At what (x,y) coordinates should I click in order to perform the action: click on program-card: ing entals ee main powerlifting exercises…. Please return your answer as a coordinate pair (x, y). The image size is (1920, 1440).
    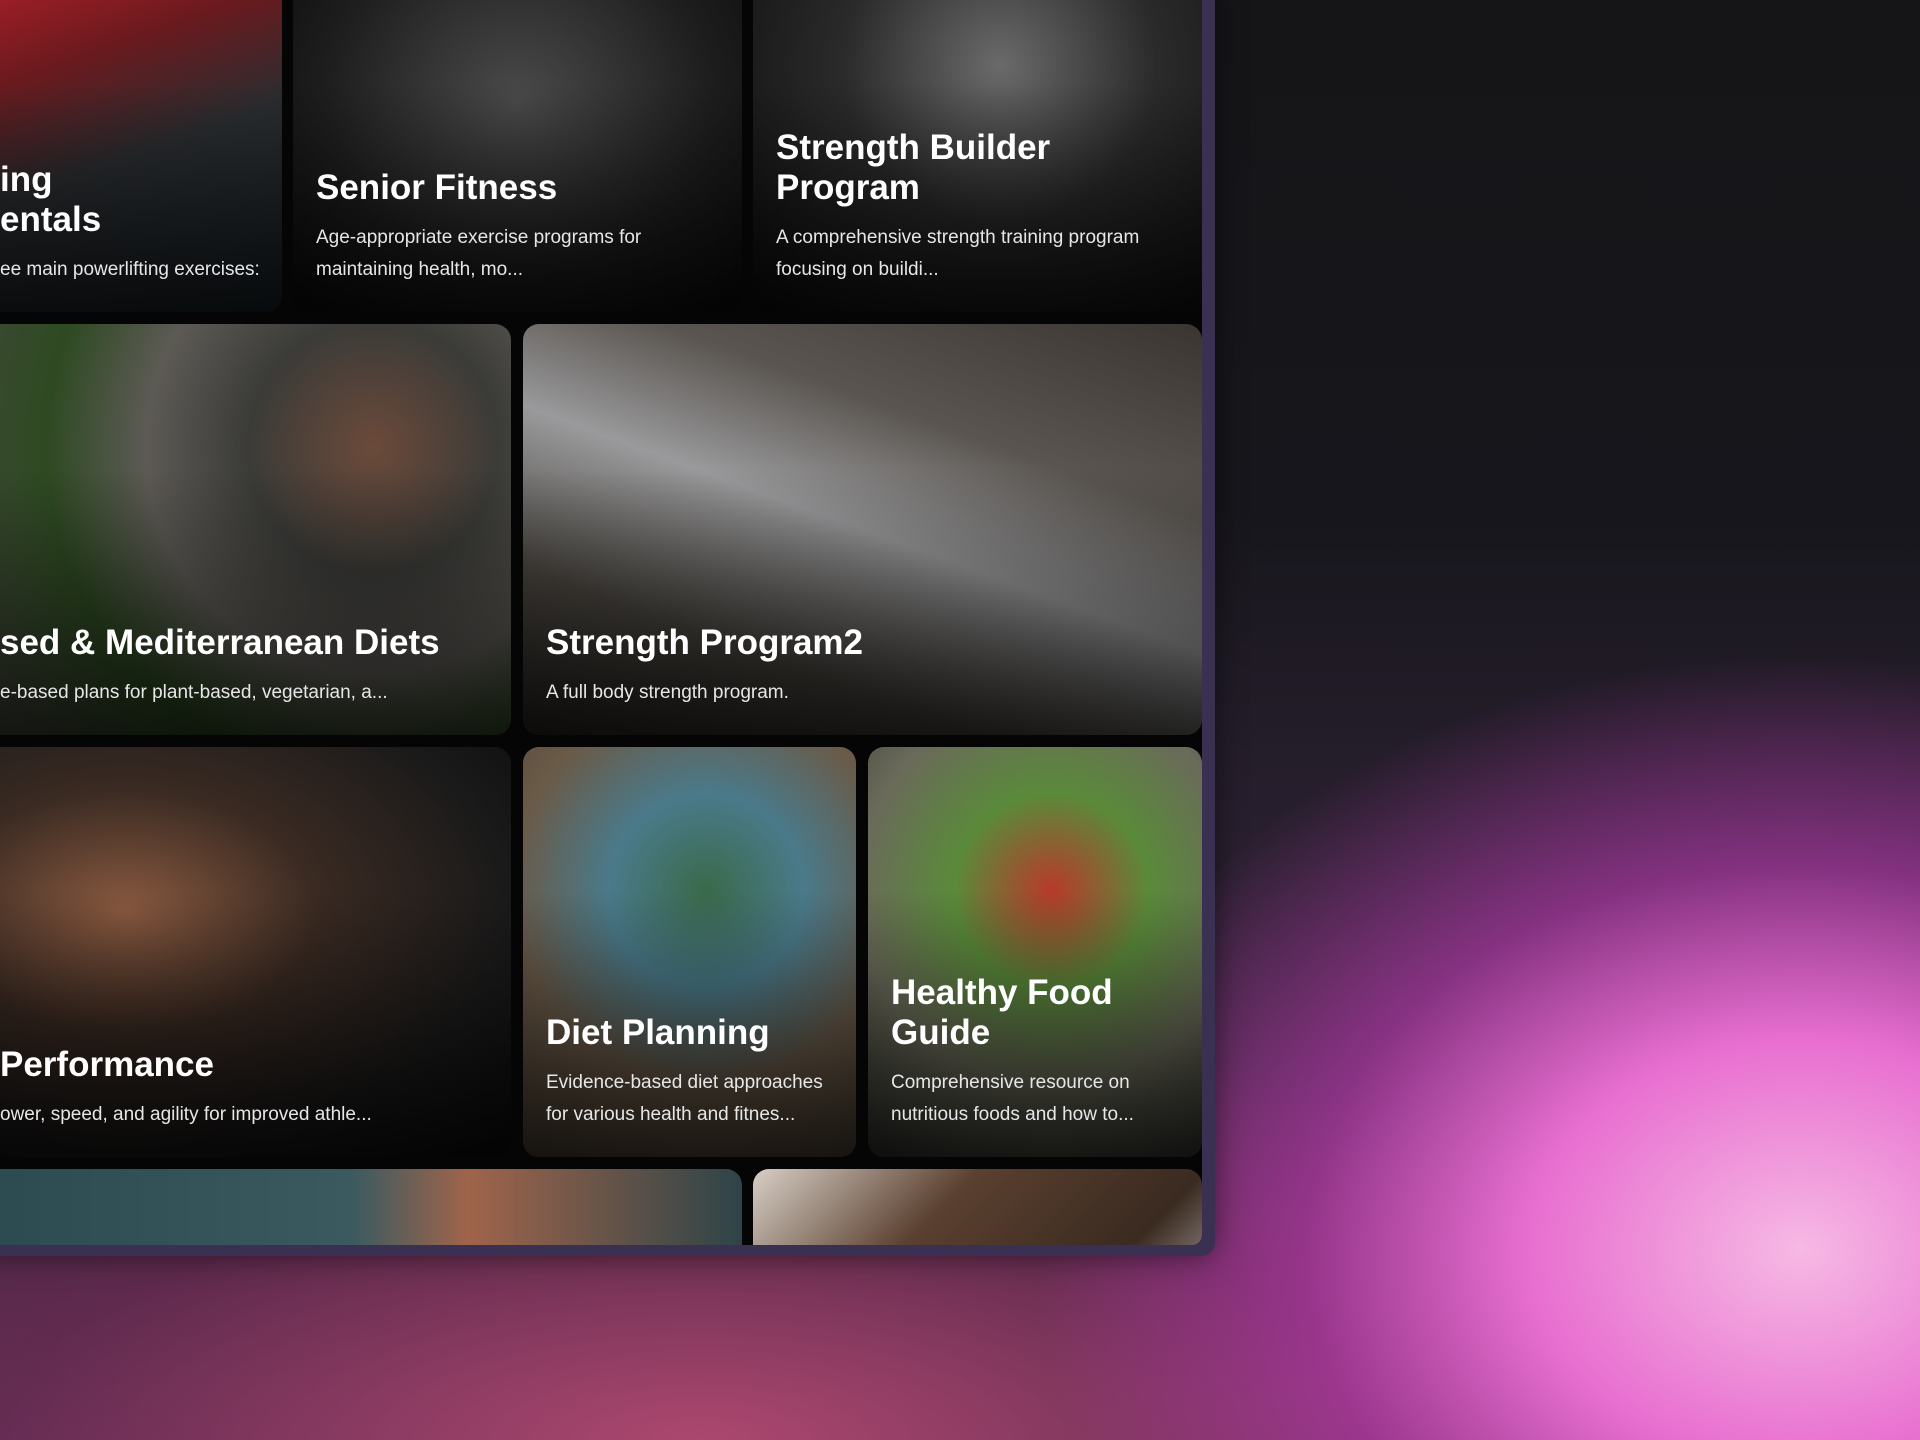
    Looking at the image, I should click on (141, 156).